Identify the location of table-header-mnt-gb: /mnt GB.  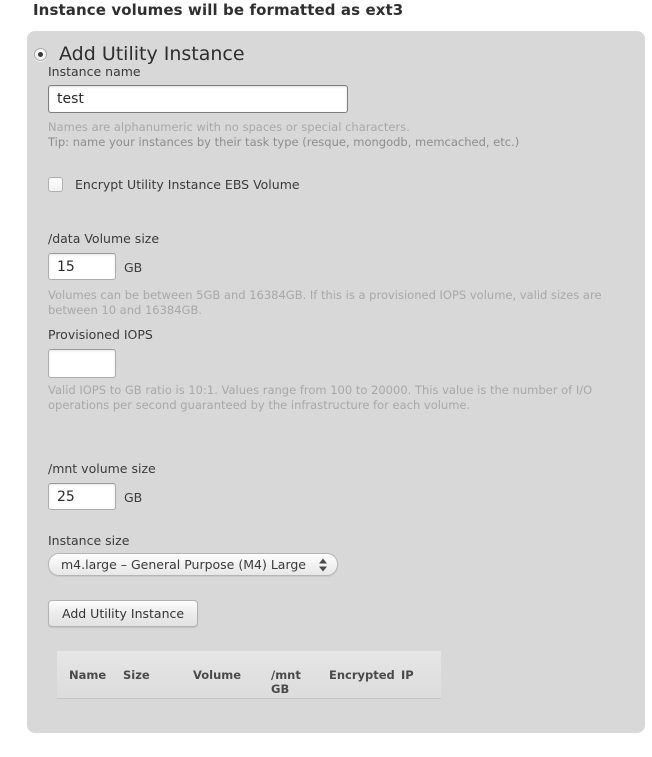
(300, 682).